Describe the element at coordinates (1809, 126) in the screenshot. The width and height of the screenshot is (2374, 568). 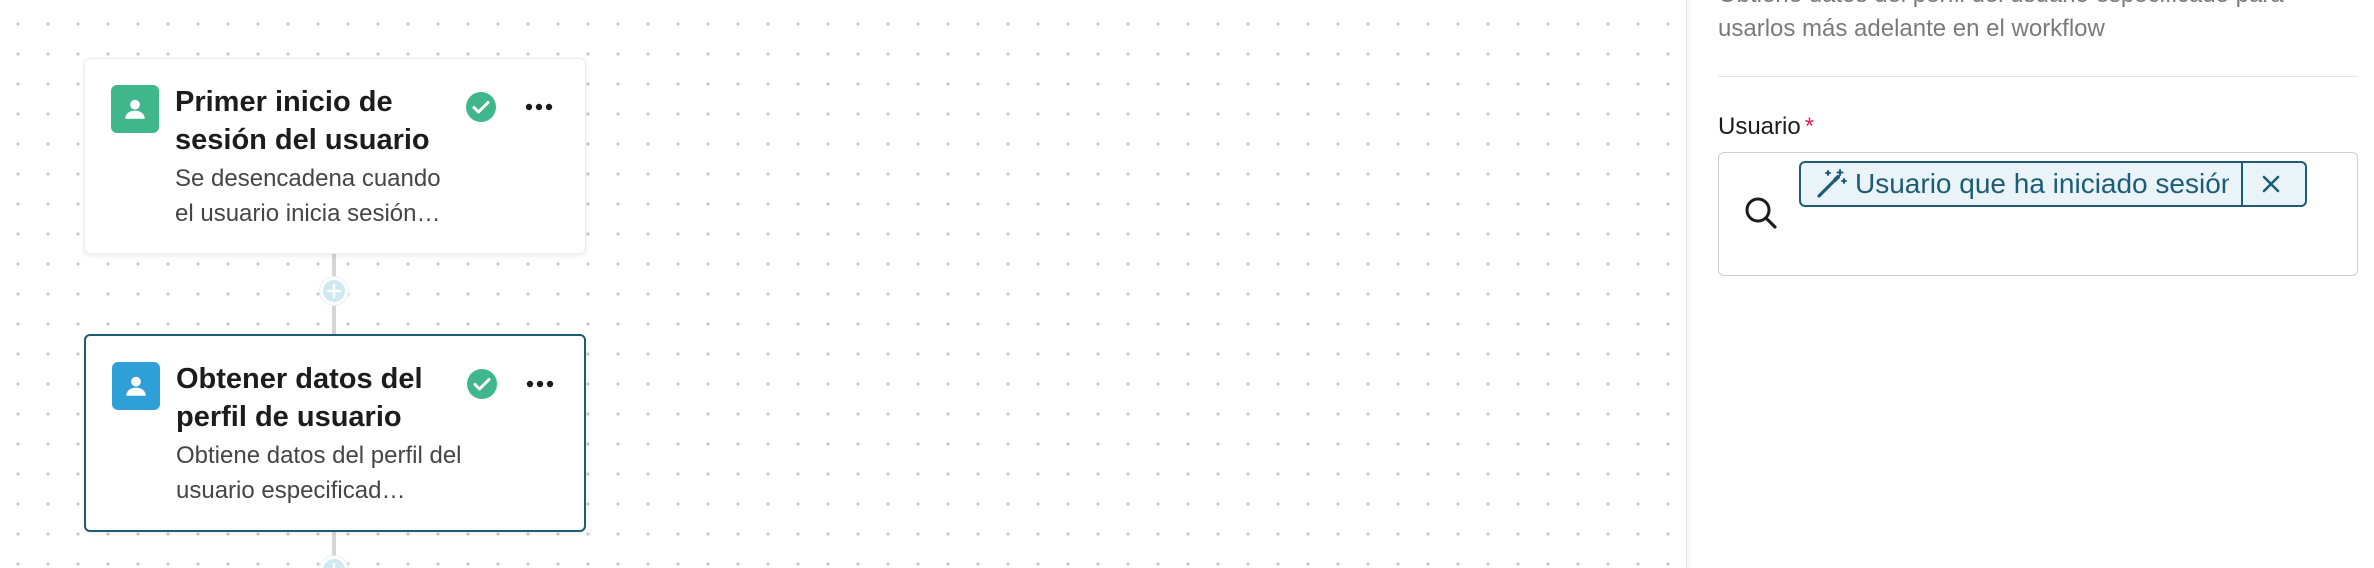
I see `required-mark: *` at that location.